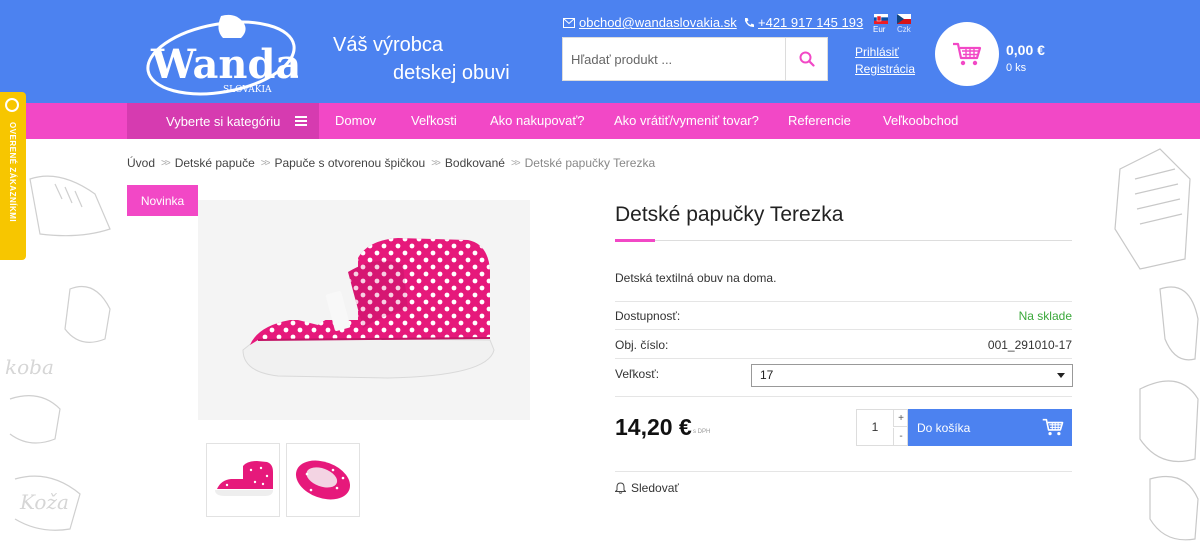 The height and width of the screenshot is (550, 1200). What do you see at coordinates (904, 29) in the screenshot?
I see `currency-label-czk: Czk` at bounding box center [904, 29].